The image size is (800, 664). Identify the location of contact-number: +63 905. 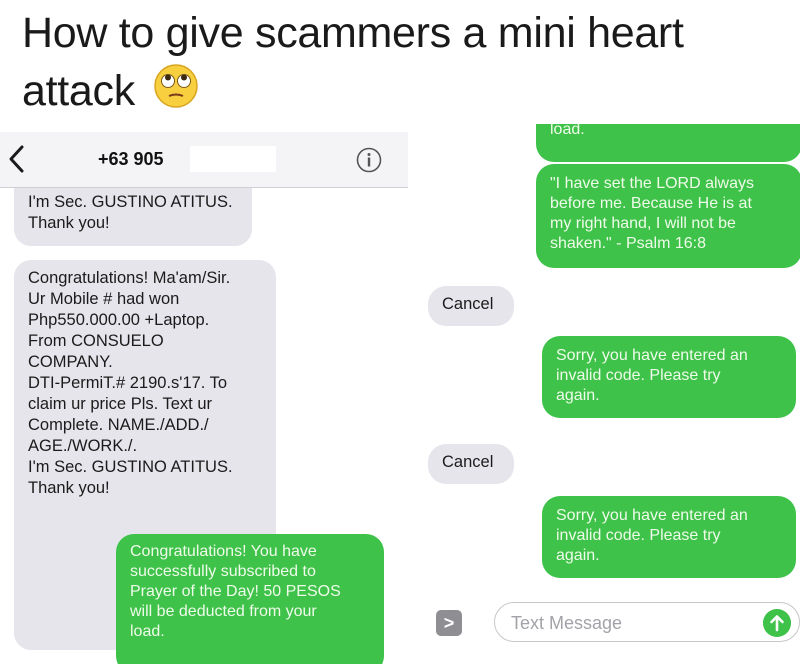
(131, 159).